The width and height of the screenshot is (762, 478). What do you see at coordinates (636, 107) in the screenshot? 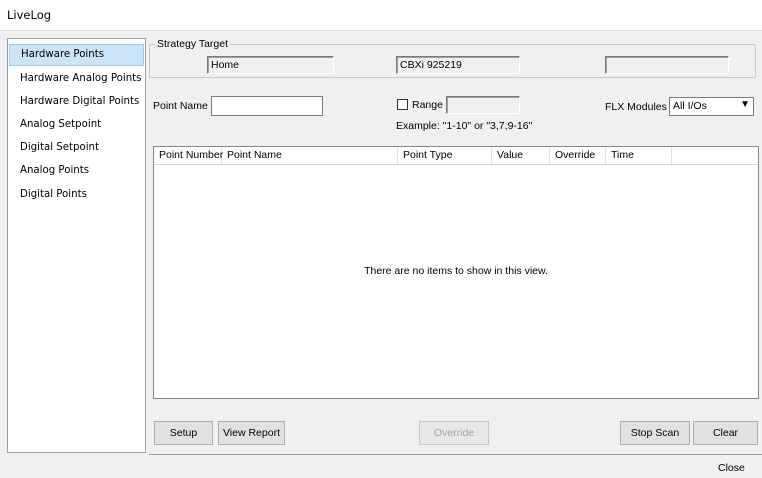
I see `flx-modules-label: FLX Modules` at bounding box center [636, 107].